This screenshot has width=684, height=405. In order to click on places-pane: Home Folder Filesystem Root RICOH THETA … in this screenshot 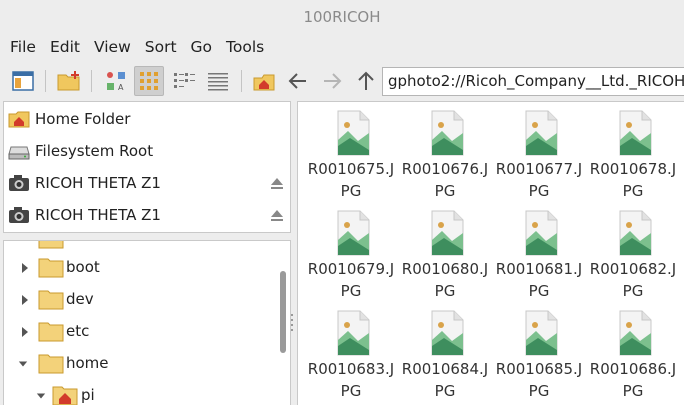, I will do `click(147, 167)`.